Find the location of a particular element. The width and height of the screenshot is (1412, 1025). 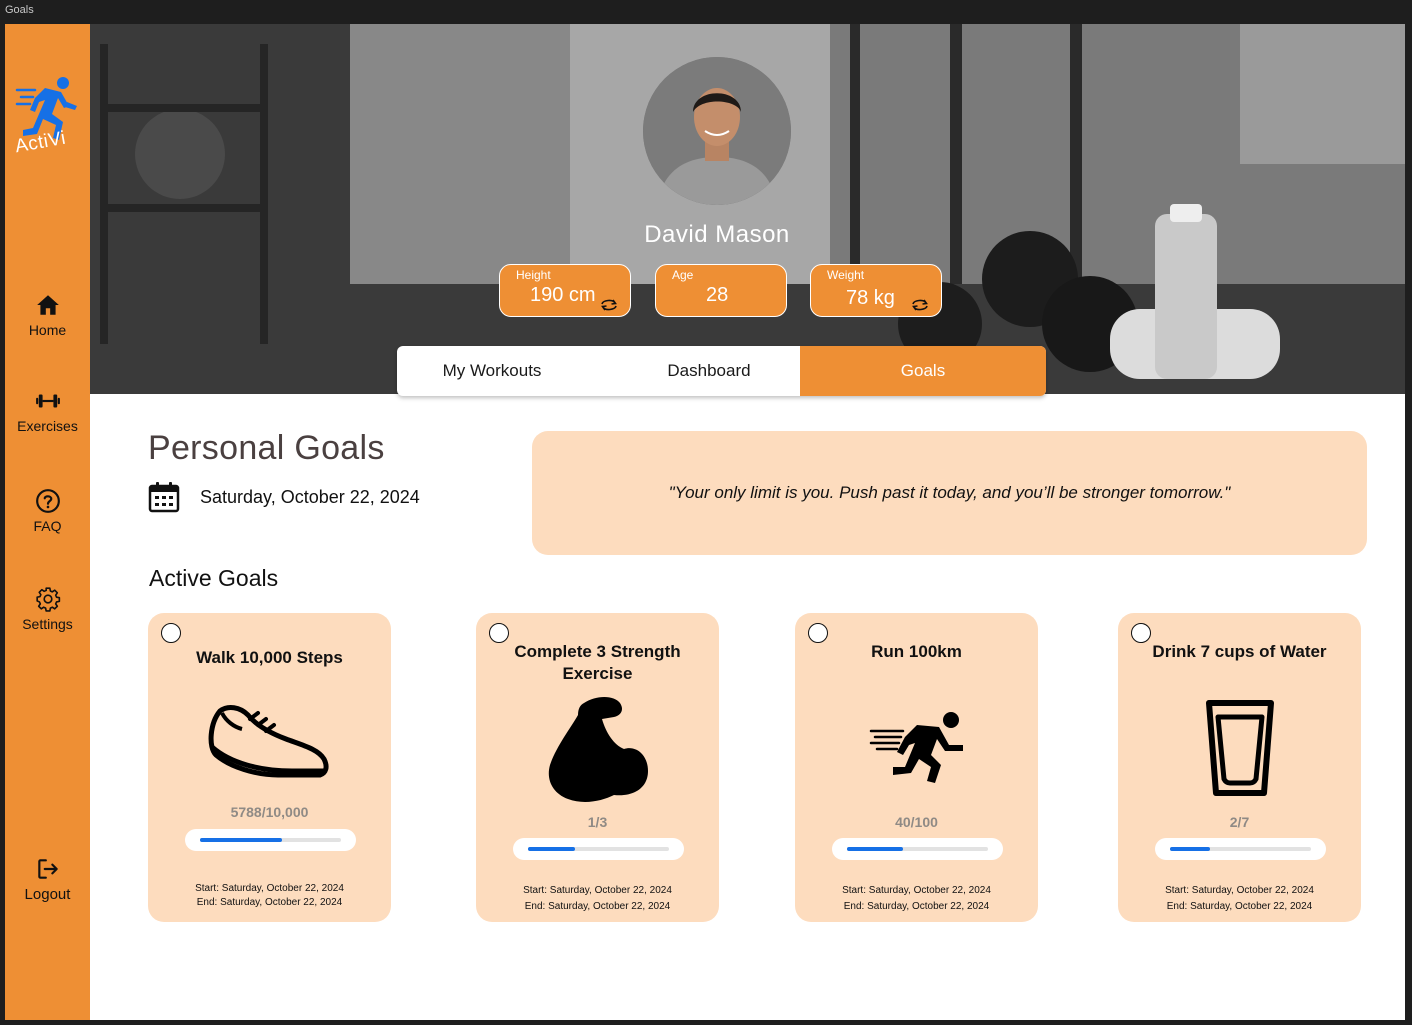

user-name: David Mason is located at coordinates (717, 234).